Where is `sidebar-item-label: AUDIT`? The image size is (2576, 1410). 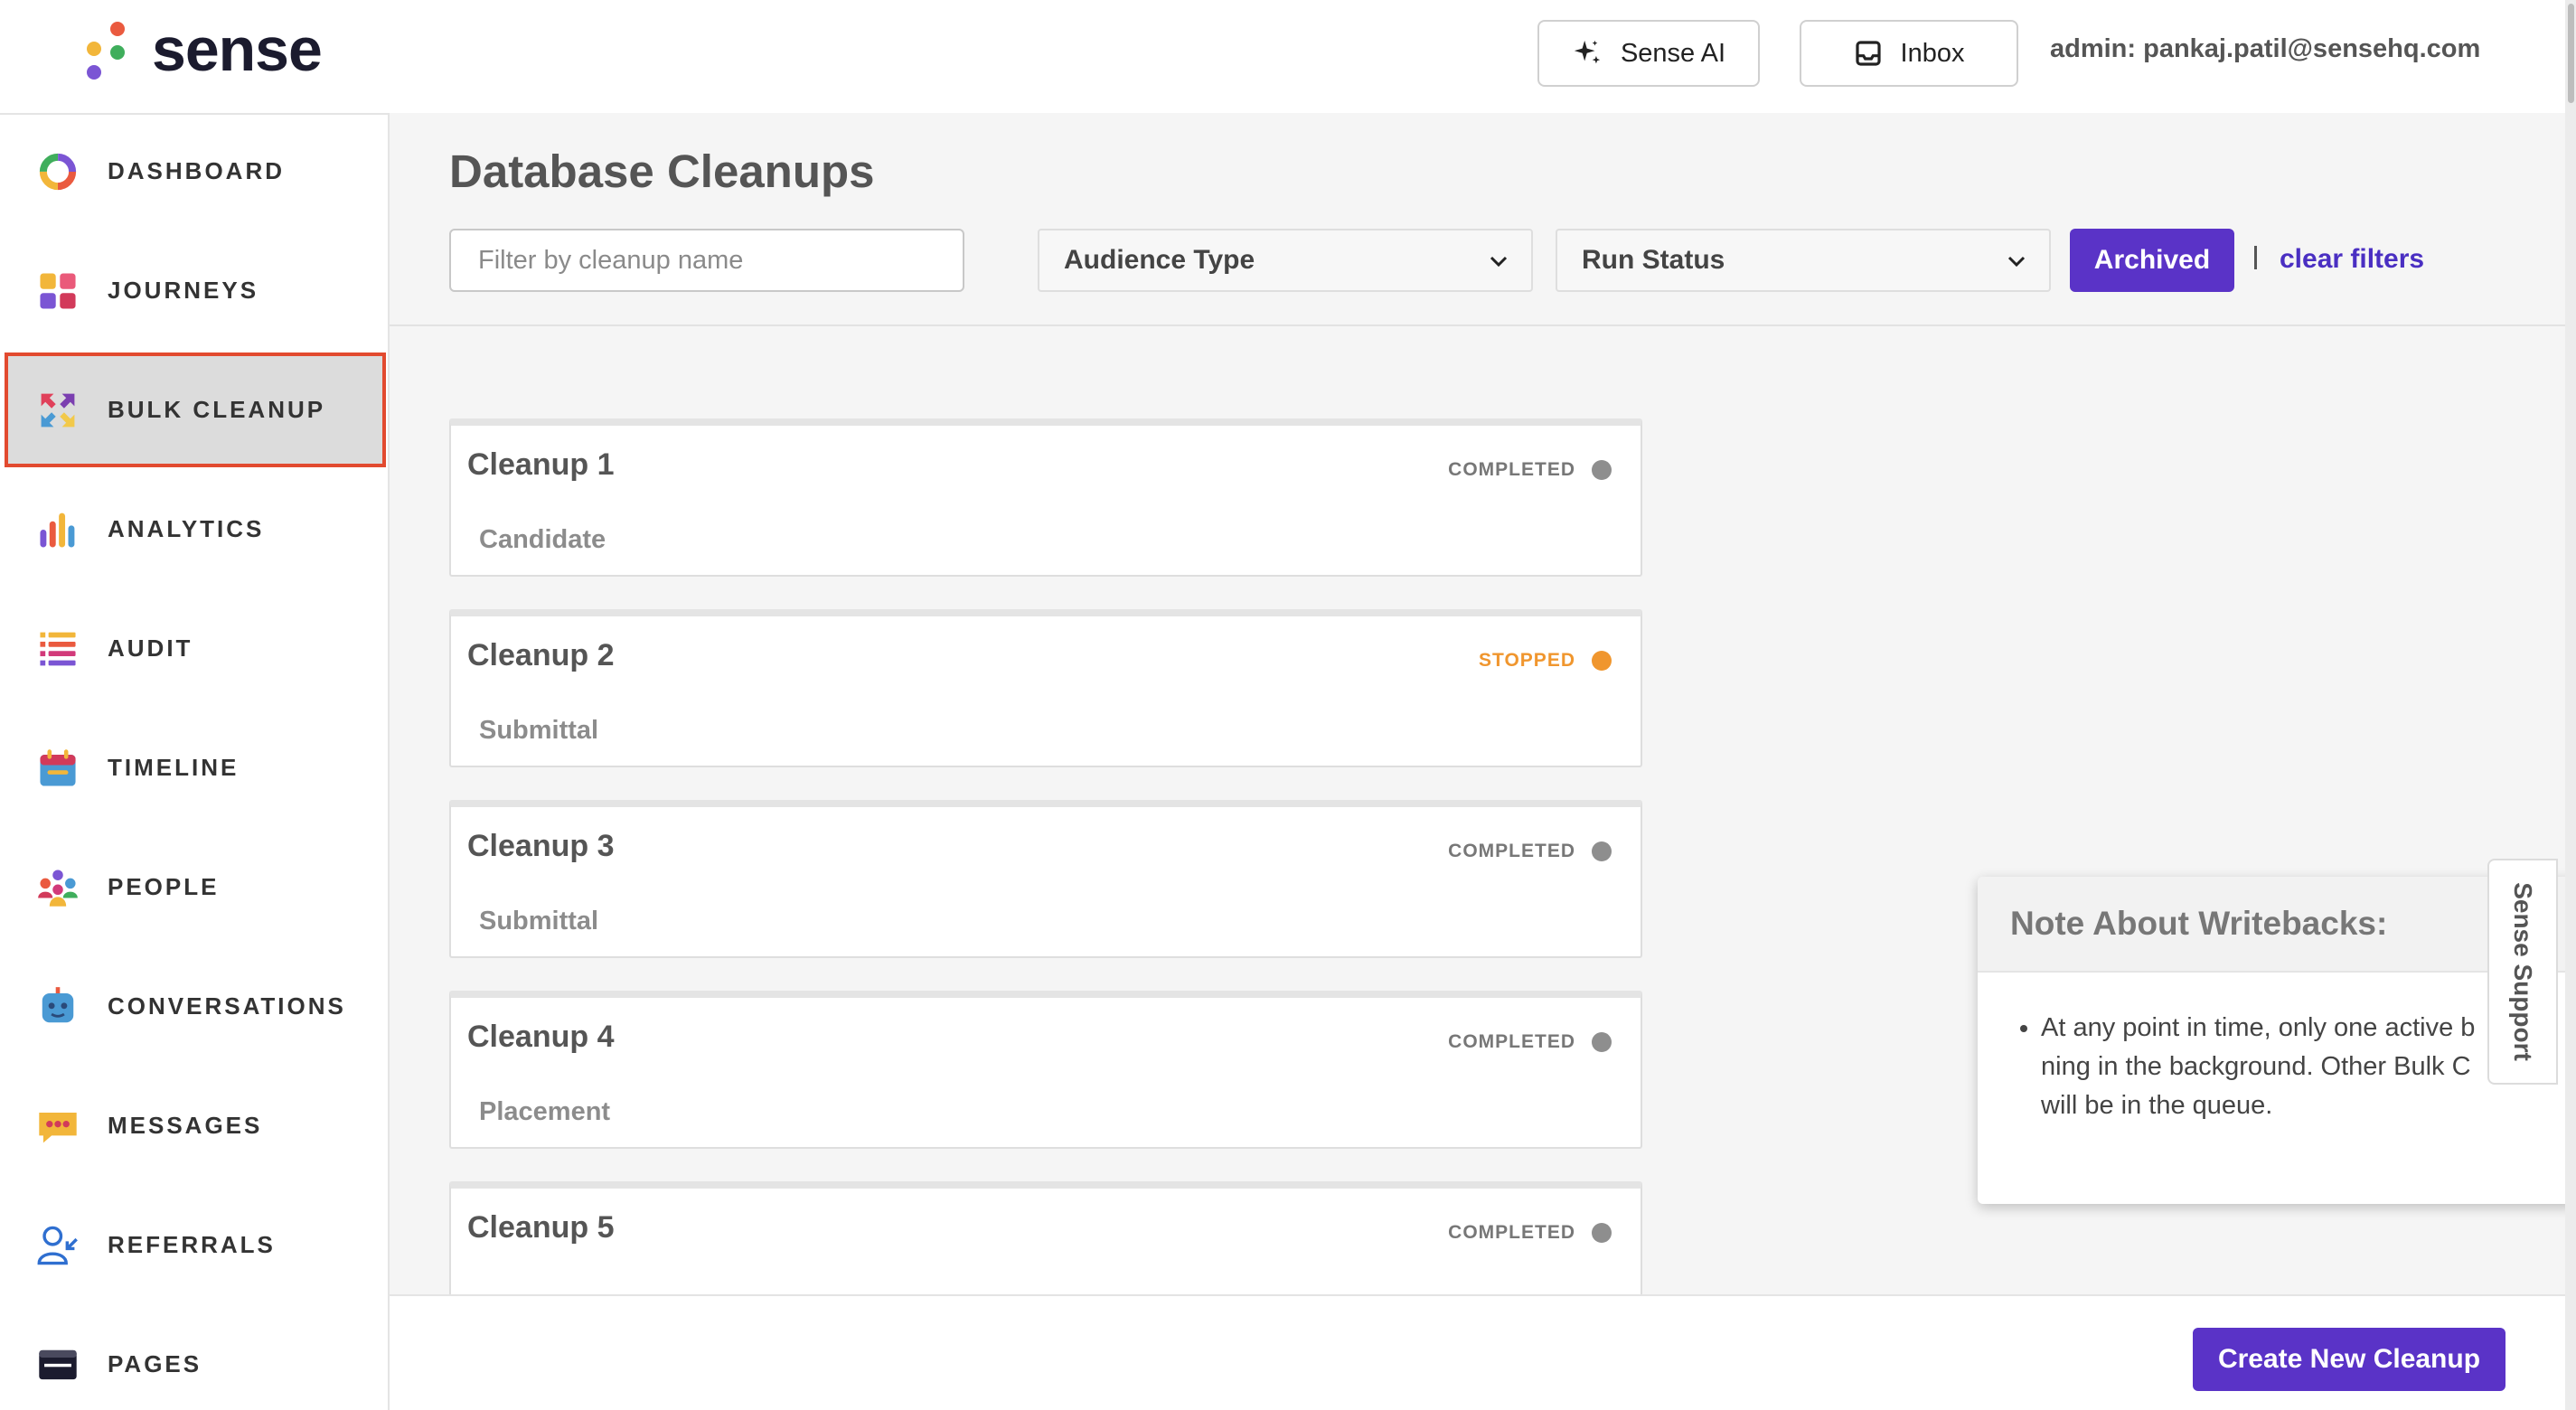
sidebar-item-label: AUDIT is located at coordinates (151, 648).